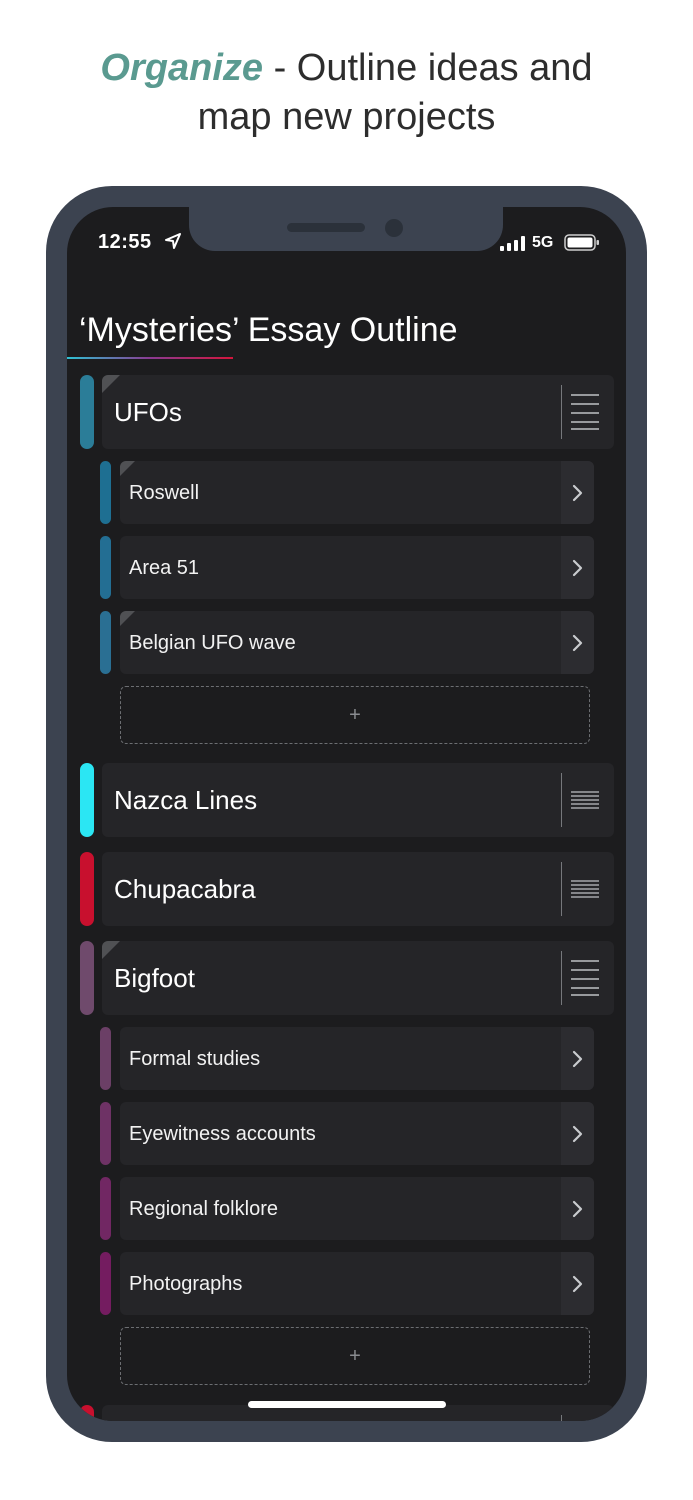  Describe the element at coordinates (357, 567) in the screenshot. I see `subtopic-row-area-51: Area 51` at that location.